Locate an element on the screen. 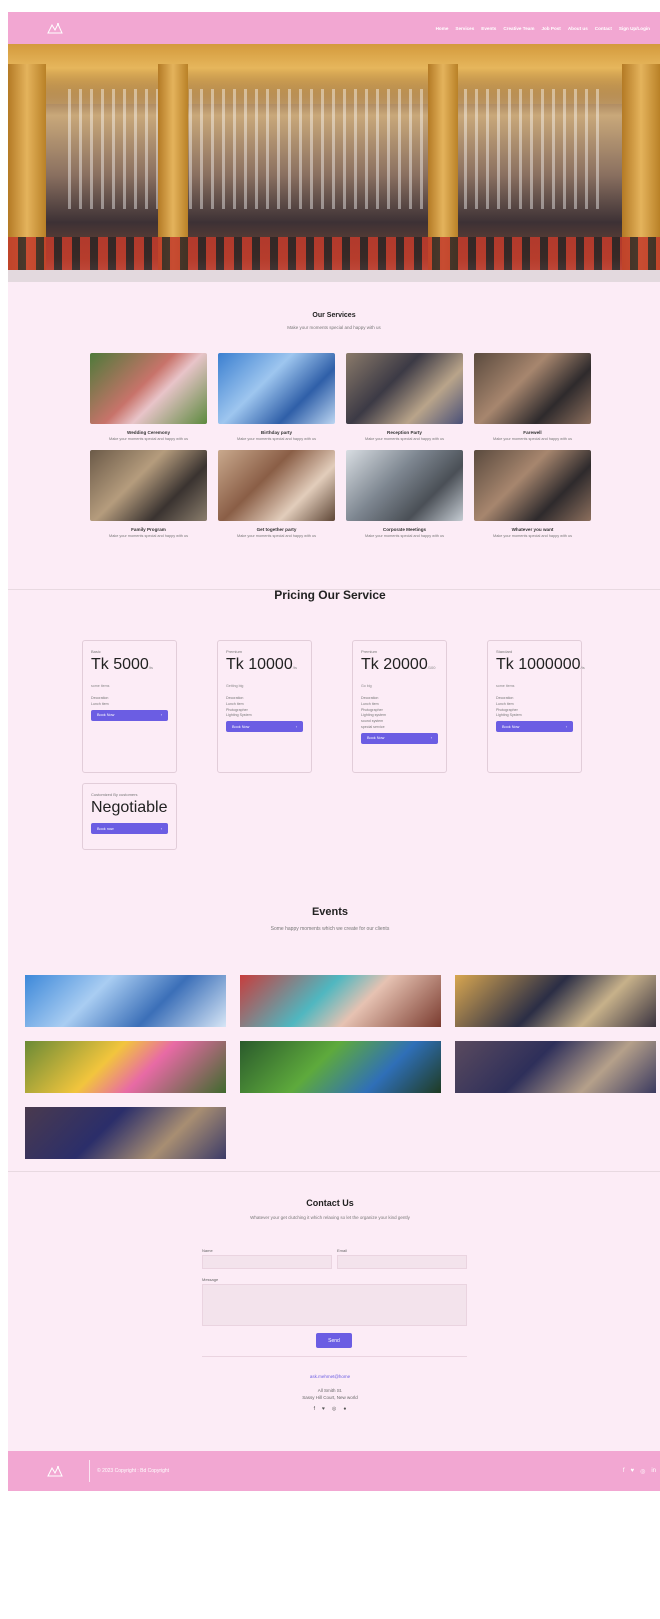  plan-feature: Lunch item is located at coordinates (100, 703).